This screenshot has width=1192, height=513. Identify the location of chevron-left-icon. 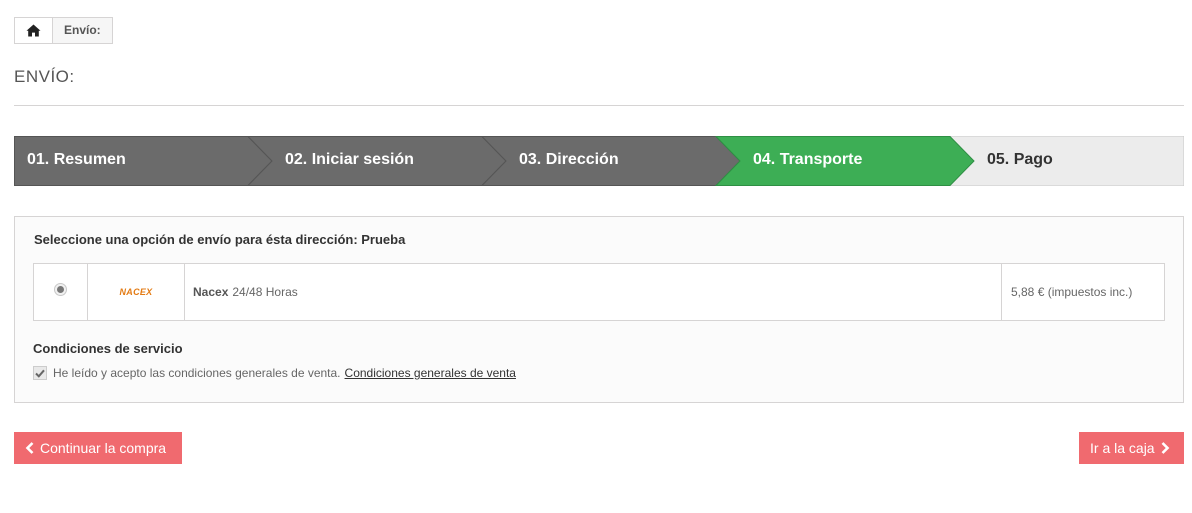
(29, 448).